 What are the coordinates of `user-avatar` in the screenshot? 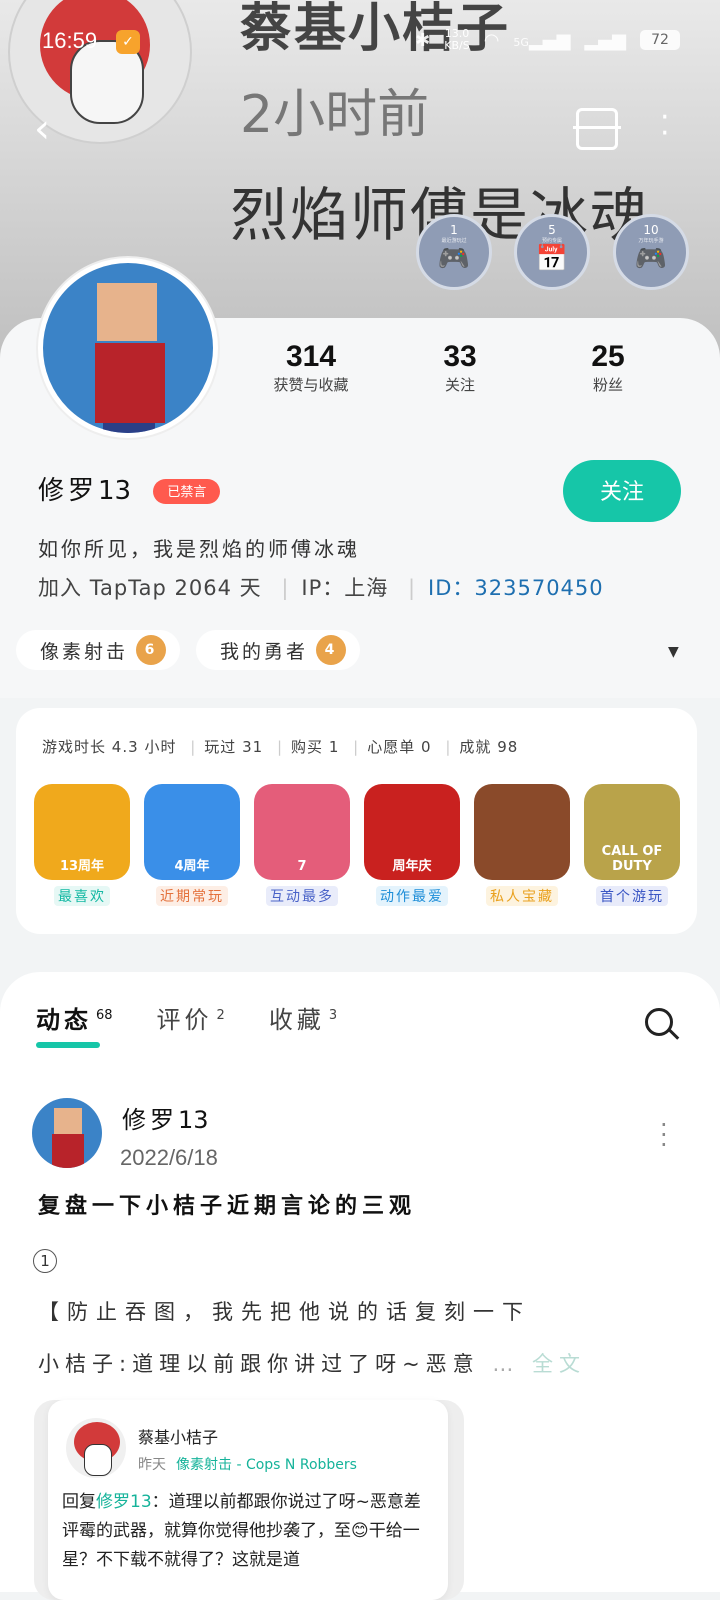 It's located at (128, 348).